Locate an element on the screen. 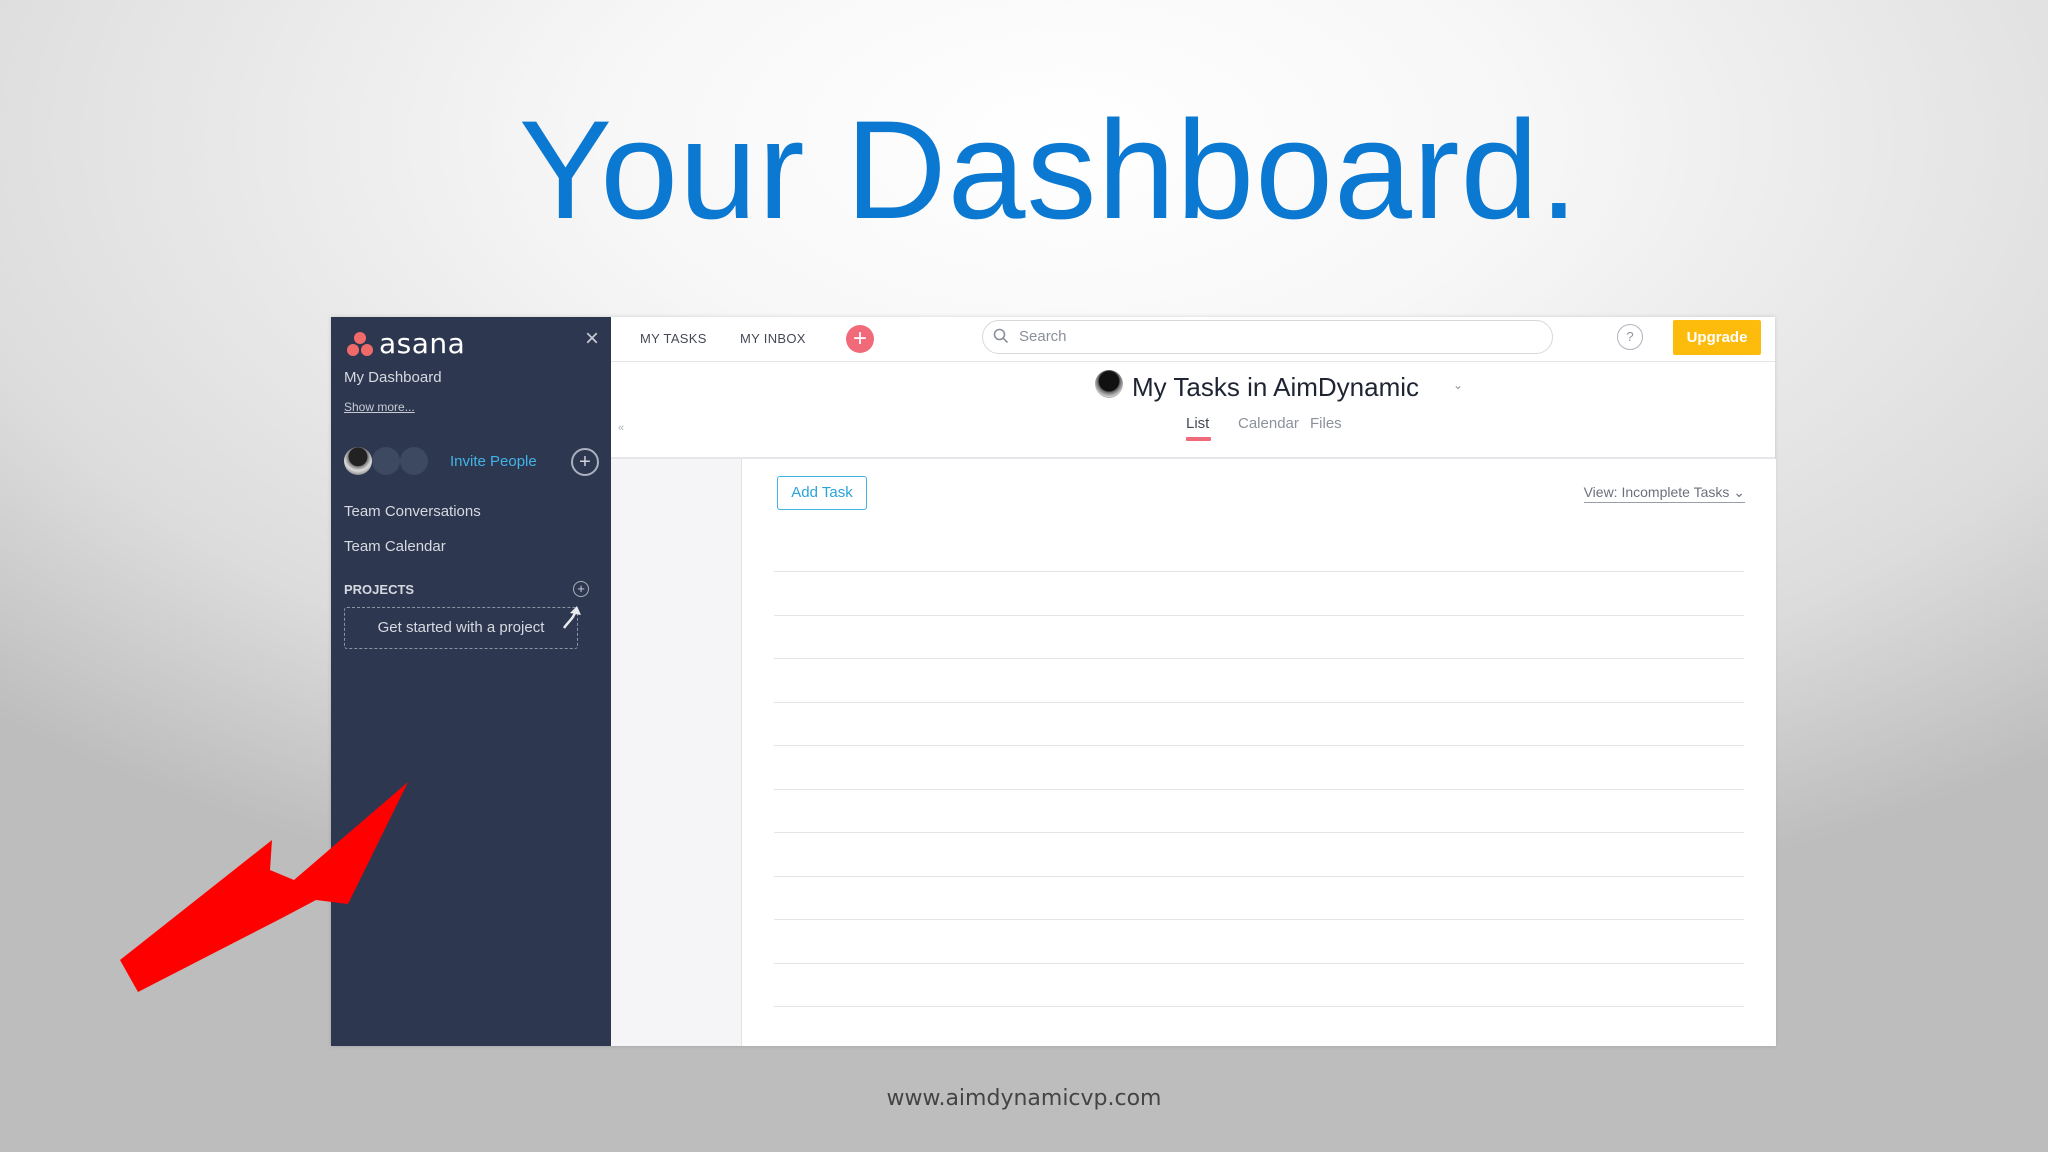 This screenshot has height=1152, width=2048. asana-logo-icon is located at coordinates (360, 343).